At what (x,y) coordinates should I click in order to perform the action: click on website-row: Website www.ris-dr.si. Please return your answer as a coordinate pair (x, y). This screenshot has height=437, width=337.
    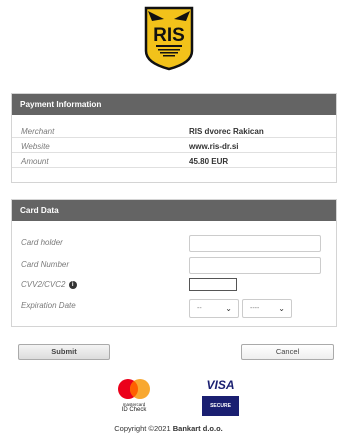
    Looking at the image, I should click on (174, 147).